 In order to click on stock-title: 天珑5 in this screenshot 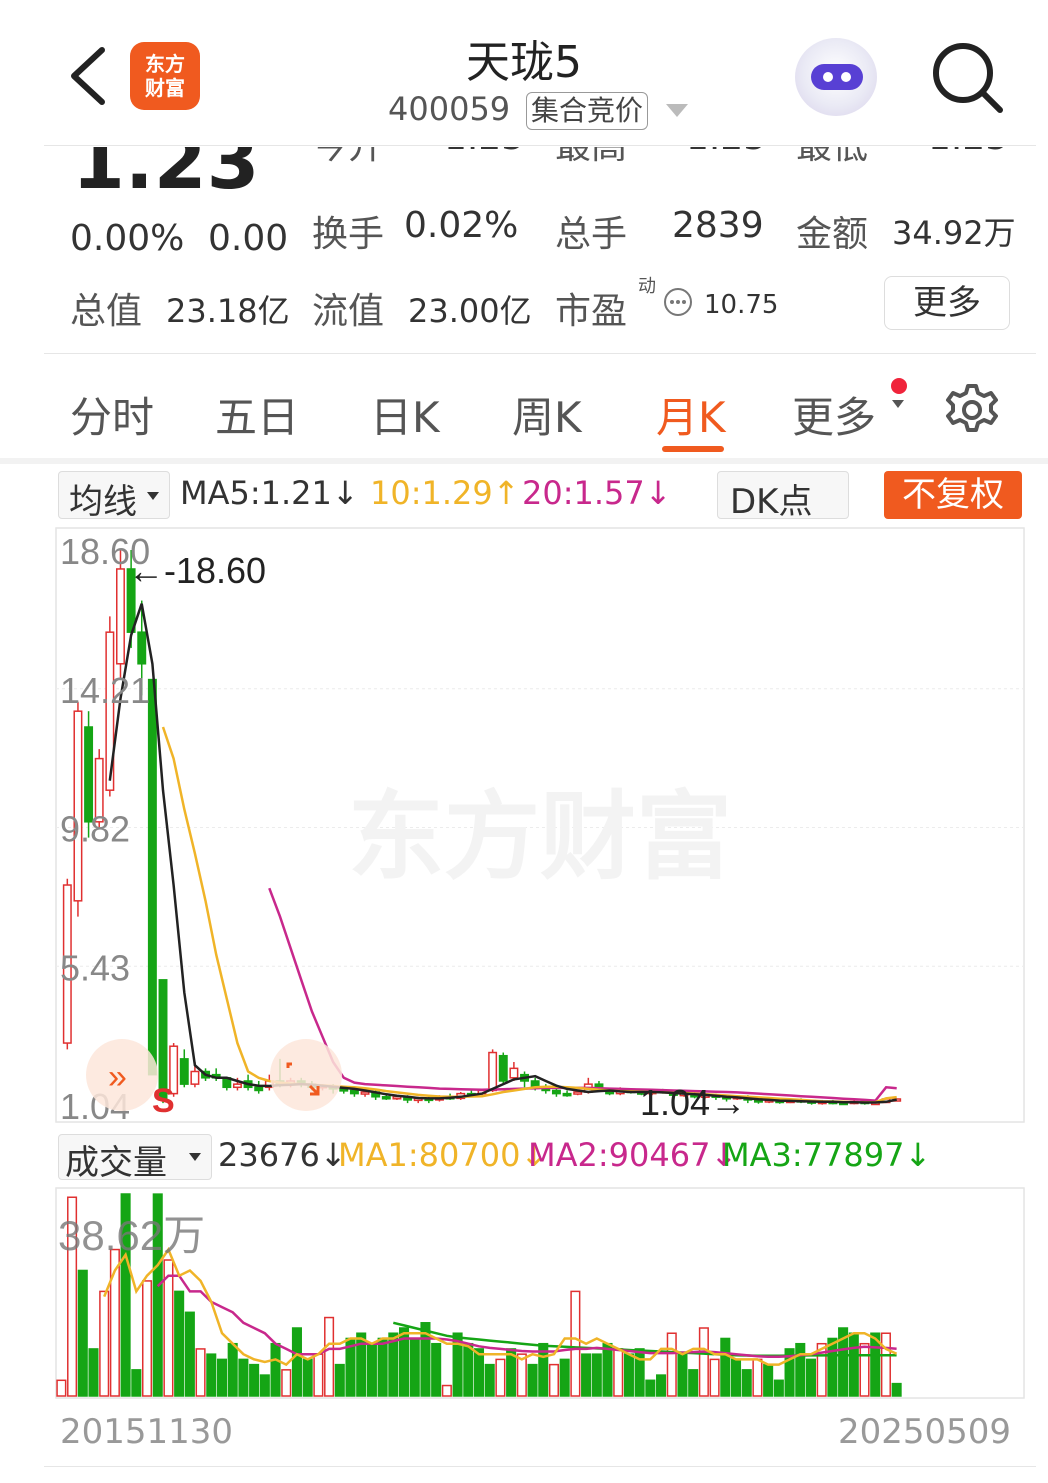, I will do `click(524, 62)`.